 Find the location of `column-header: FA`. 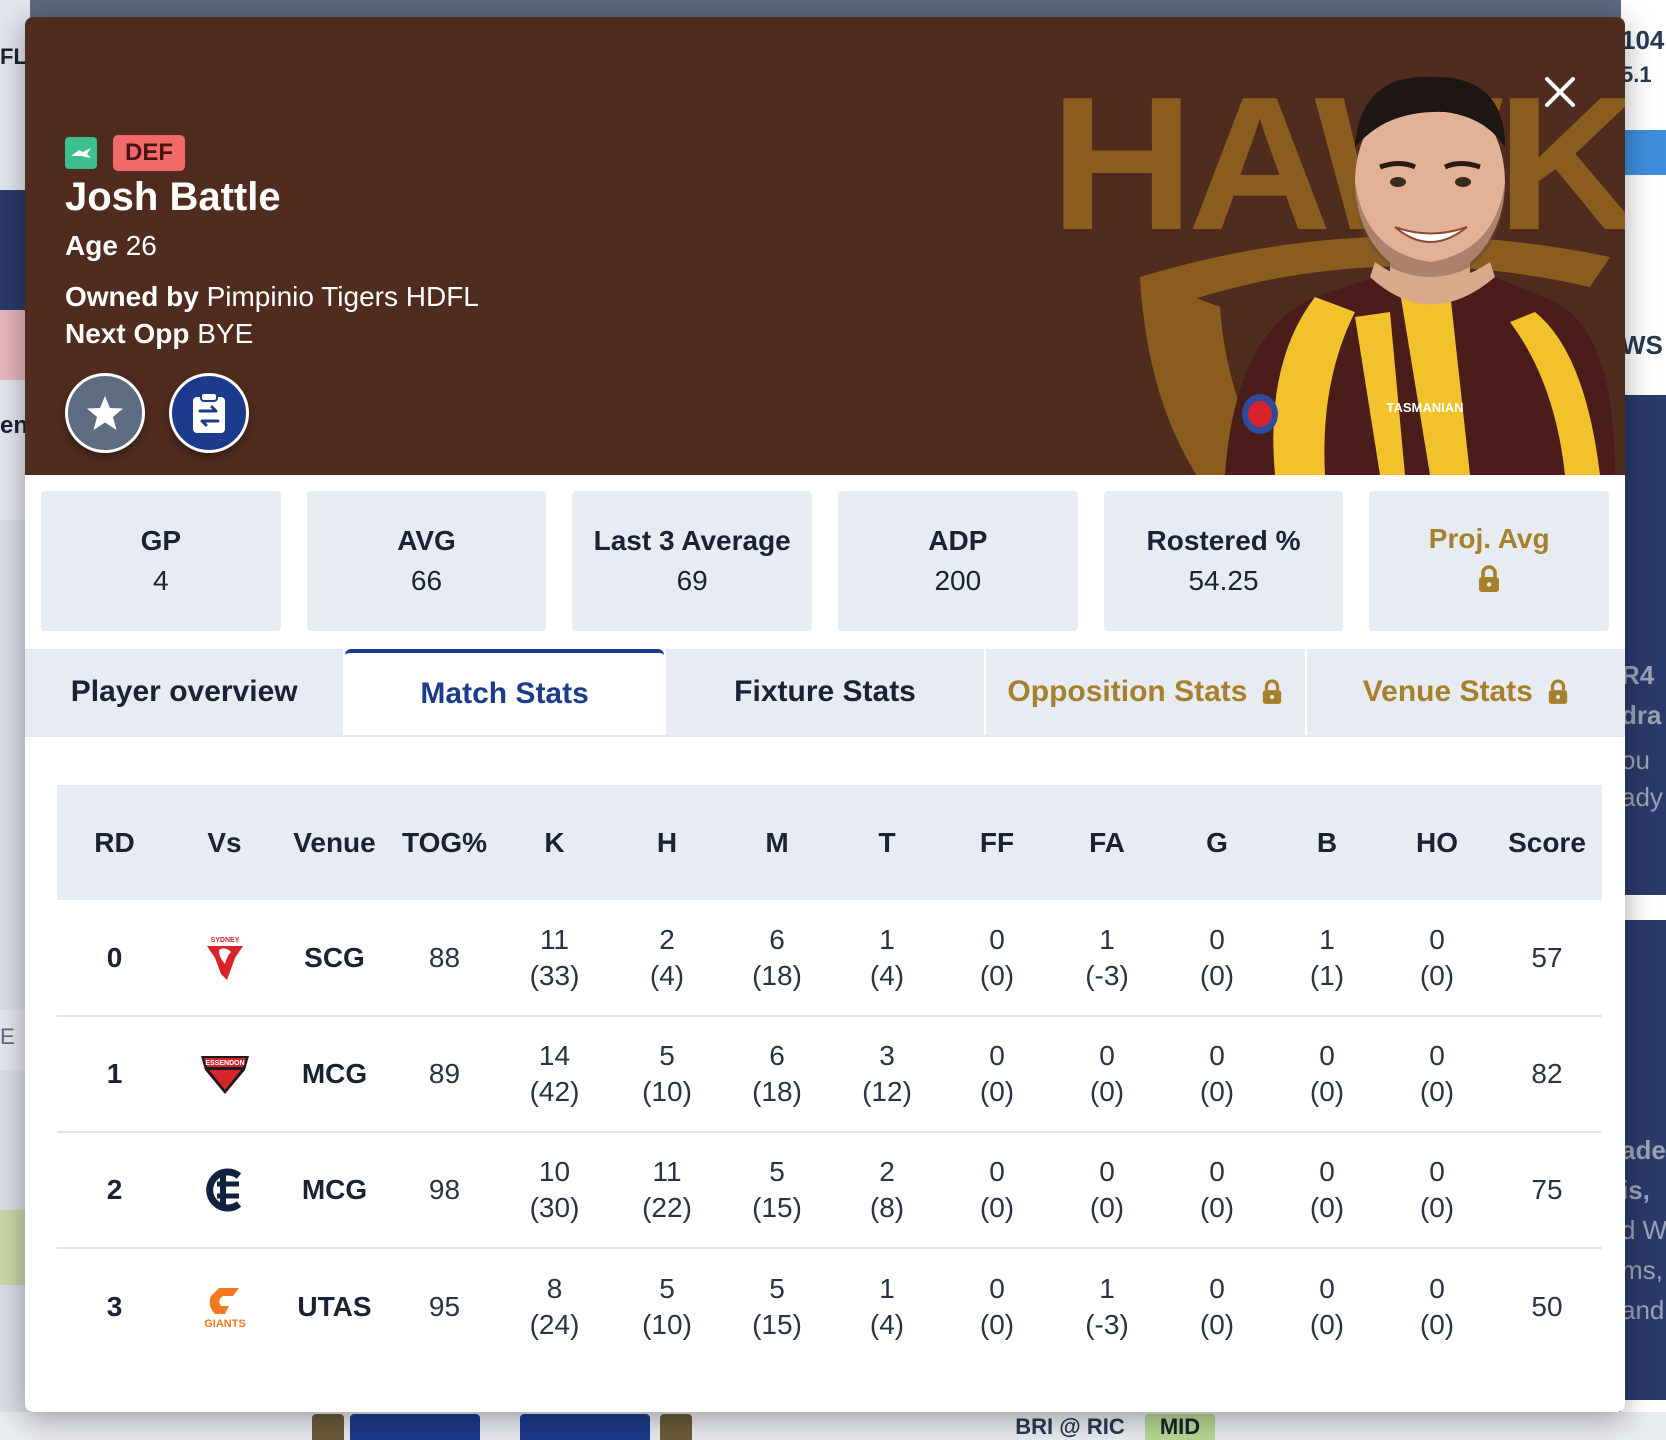

column-header: FA is located at coordinates (1107, 842).